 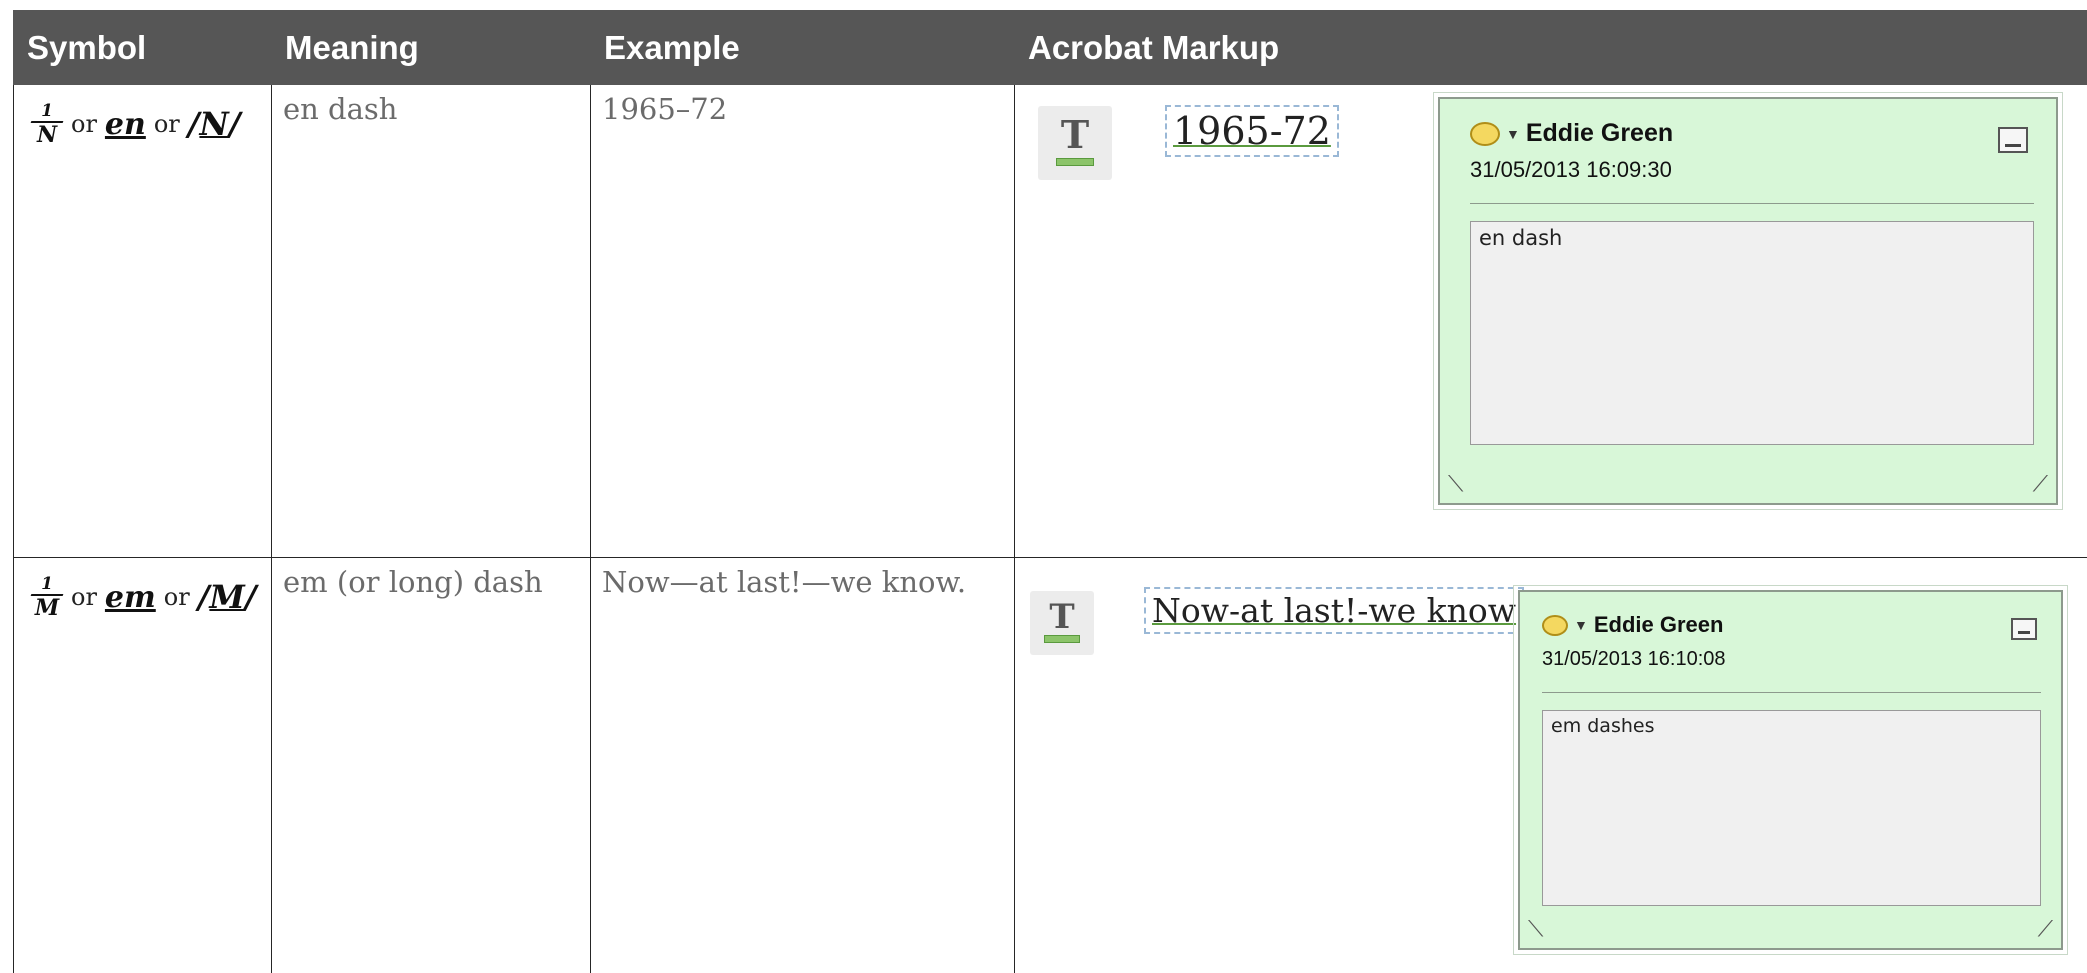 What do you see at coordinates (672, 47) in the screenshot?
I see `header-example: Example` at bounding box center [672, 47].